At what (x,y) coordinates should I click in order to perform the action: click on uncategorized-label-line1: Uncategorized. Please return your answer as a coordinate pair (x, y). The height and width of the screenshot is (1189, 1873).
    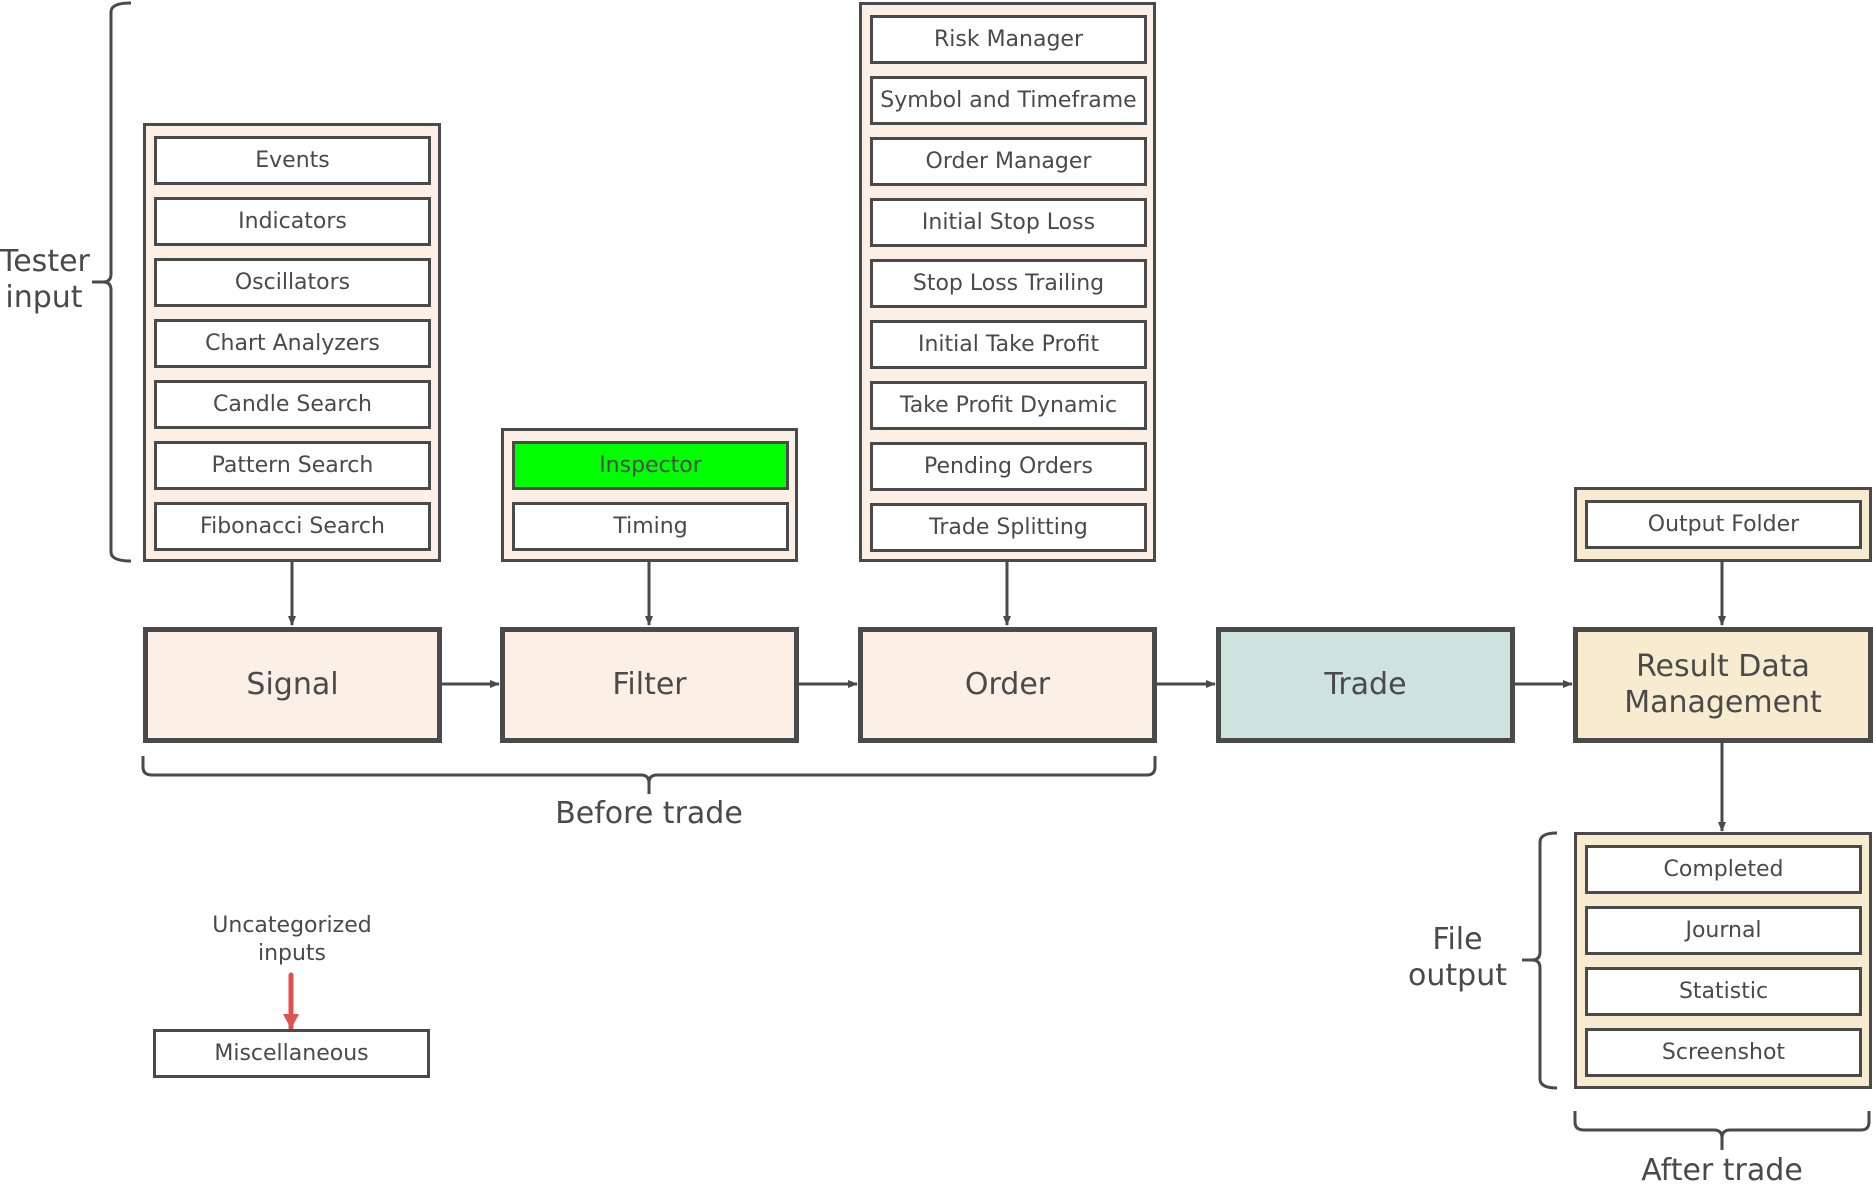
    Looking at the image, I should click on (292, 925).